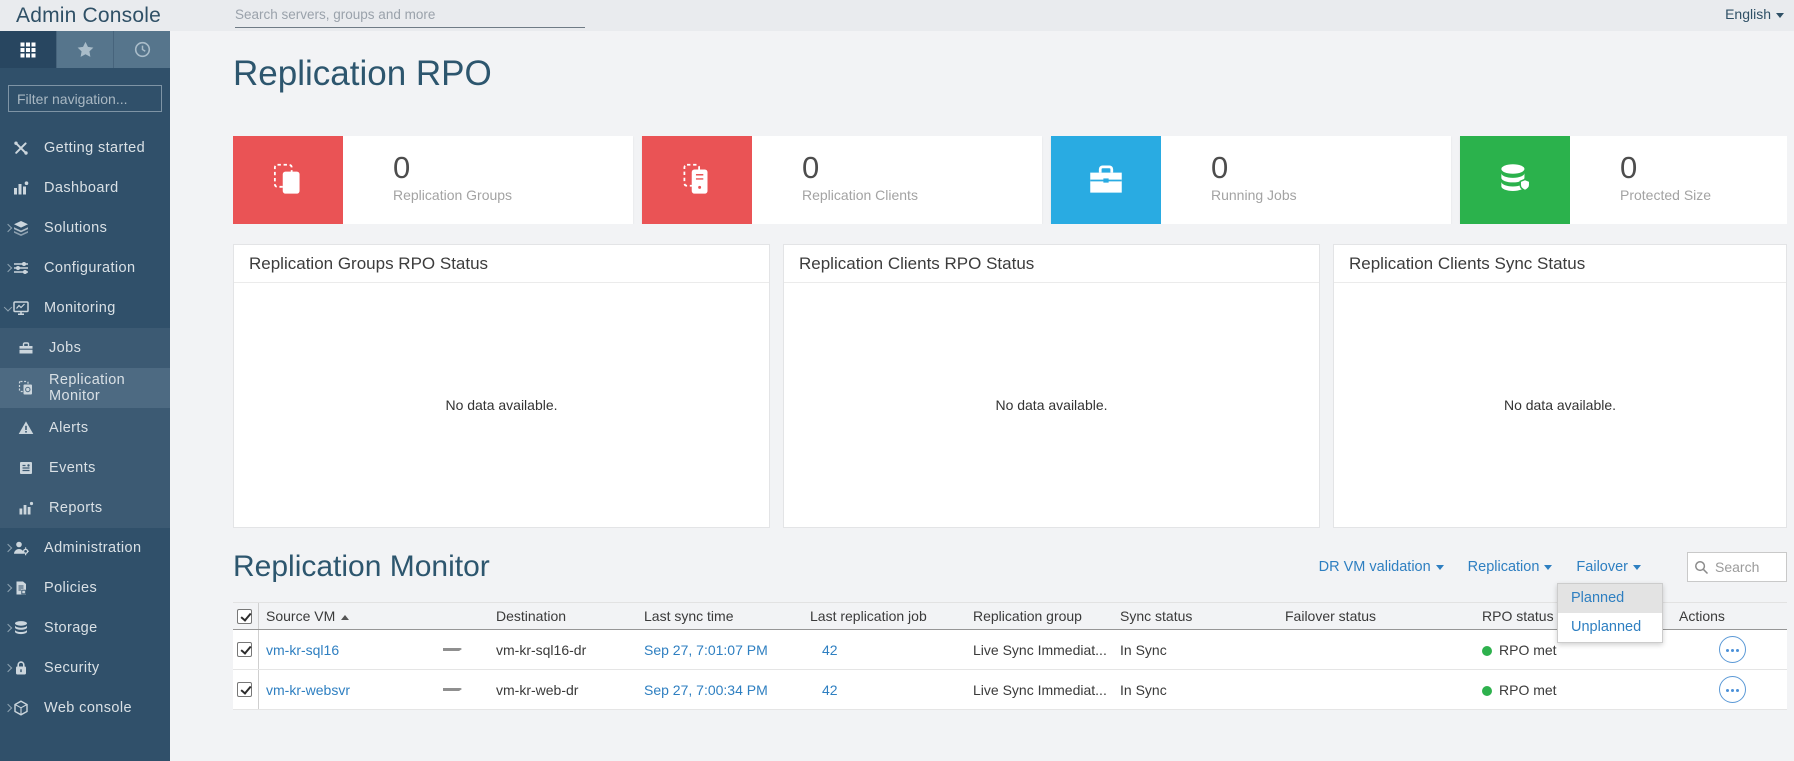 This screenshot has height=761, width=1794. Describe the element at coordinates (1487, 690) in the screenshot. I see `rpo-met-status-dot` at that location.